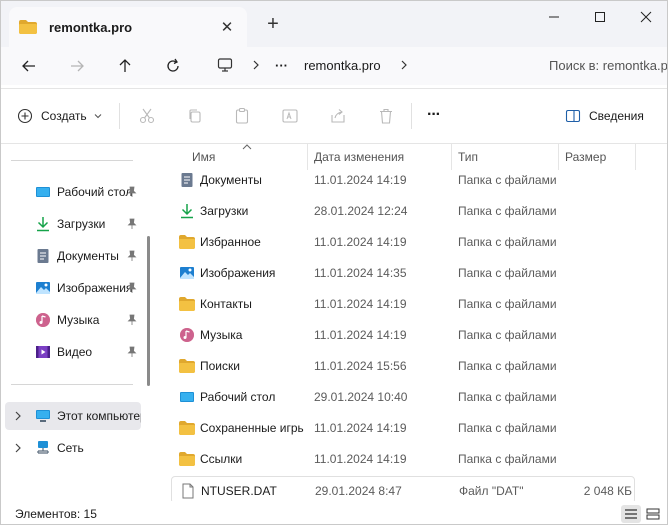 The height and width of the screenshot is (525, 668). I want to click on copy-icon, so click(195, 116).